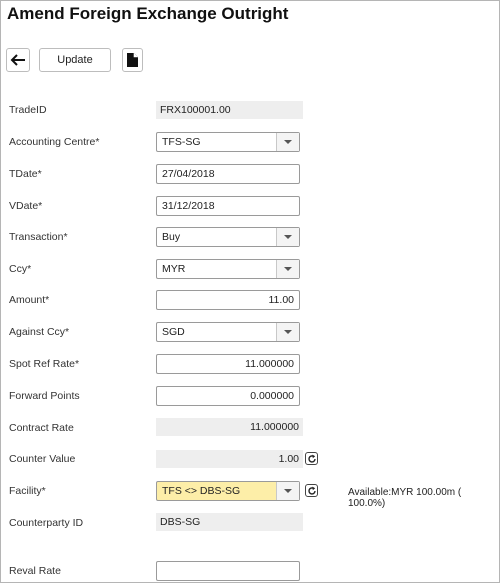 The width and height of the screenshot is (500, 583). What do you see at coordinates (228, 300) in the screenshot?
I see `amount-input` at bounding box center [228, 300].